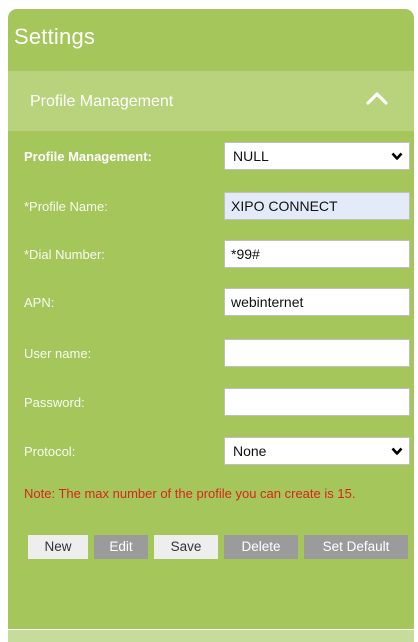 The width and height of the screenshot is (418, 642). Describe the element at coordinates (64, 254) in the screenshot. I see `dial-number-label: *Dial Number:` at that location.